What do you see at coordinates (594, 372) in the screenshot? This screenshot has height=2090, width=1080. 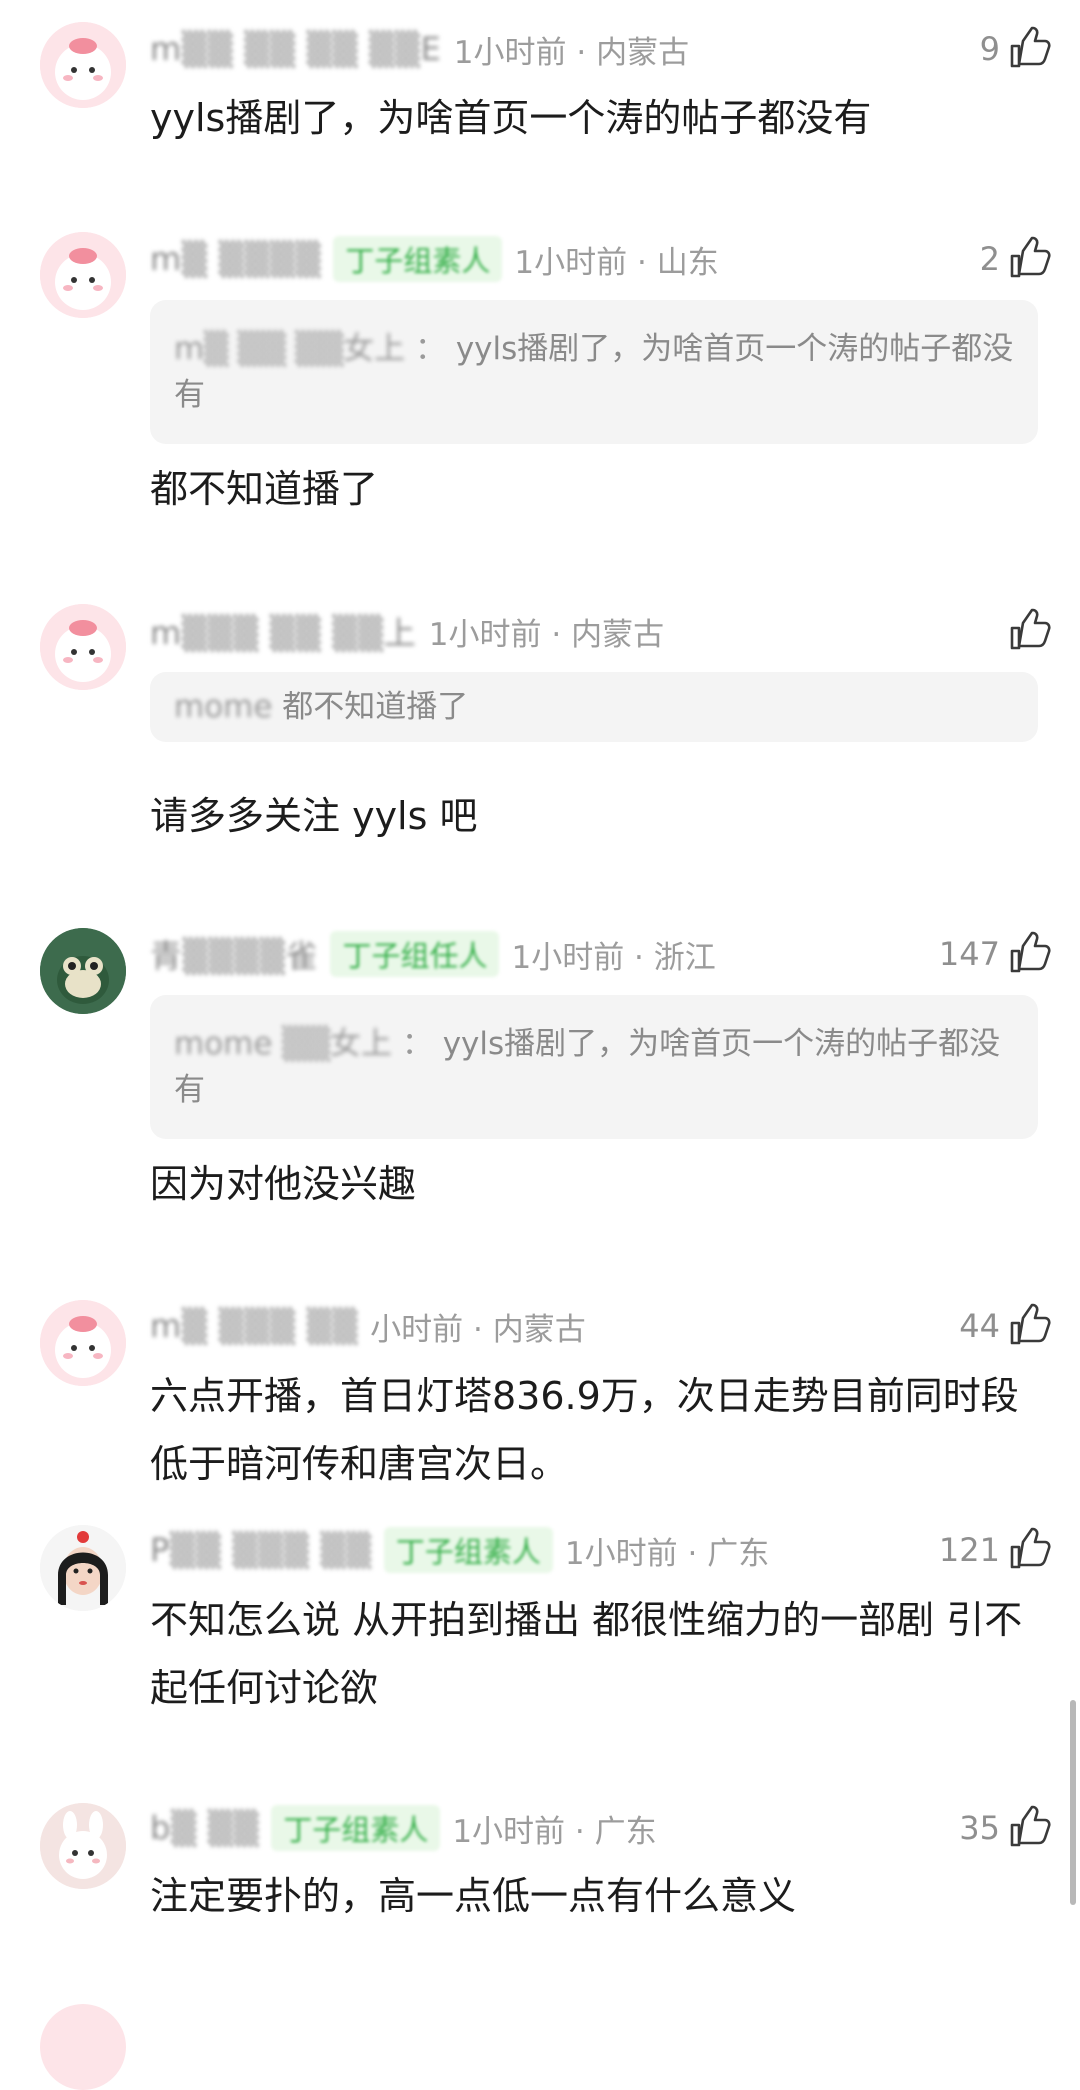 I see `quoted-reply: m▒ ▒▒ ▒▒女上 ： yyls播剧了，为啥首页一个涛的帖子都没有` at bounding box center [594, 372].